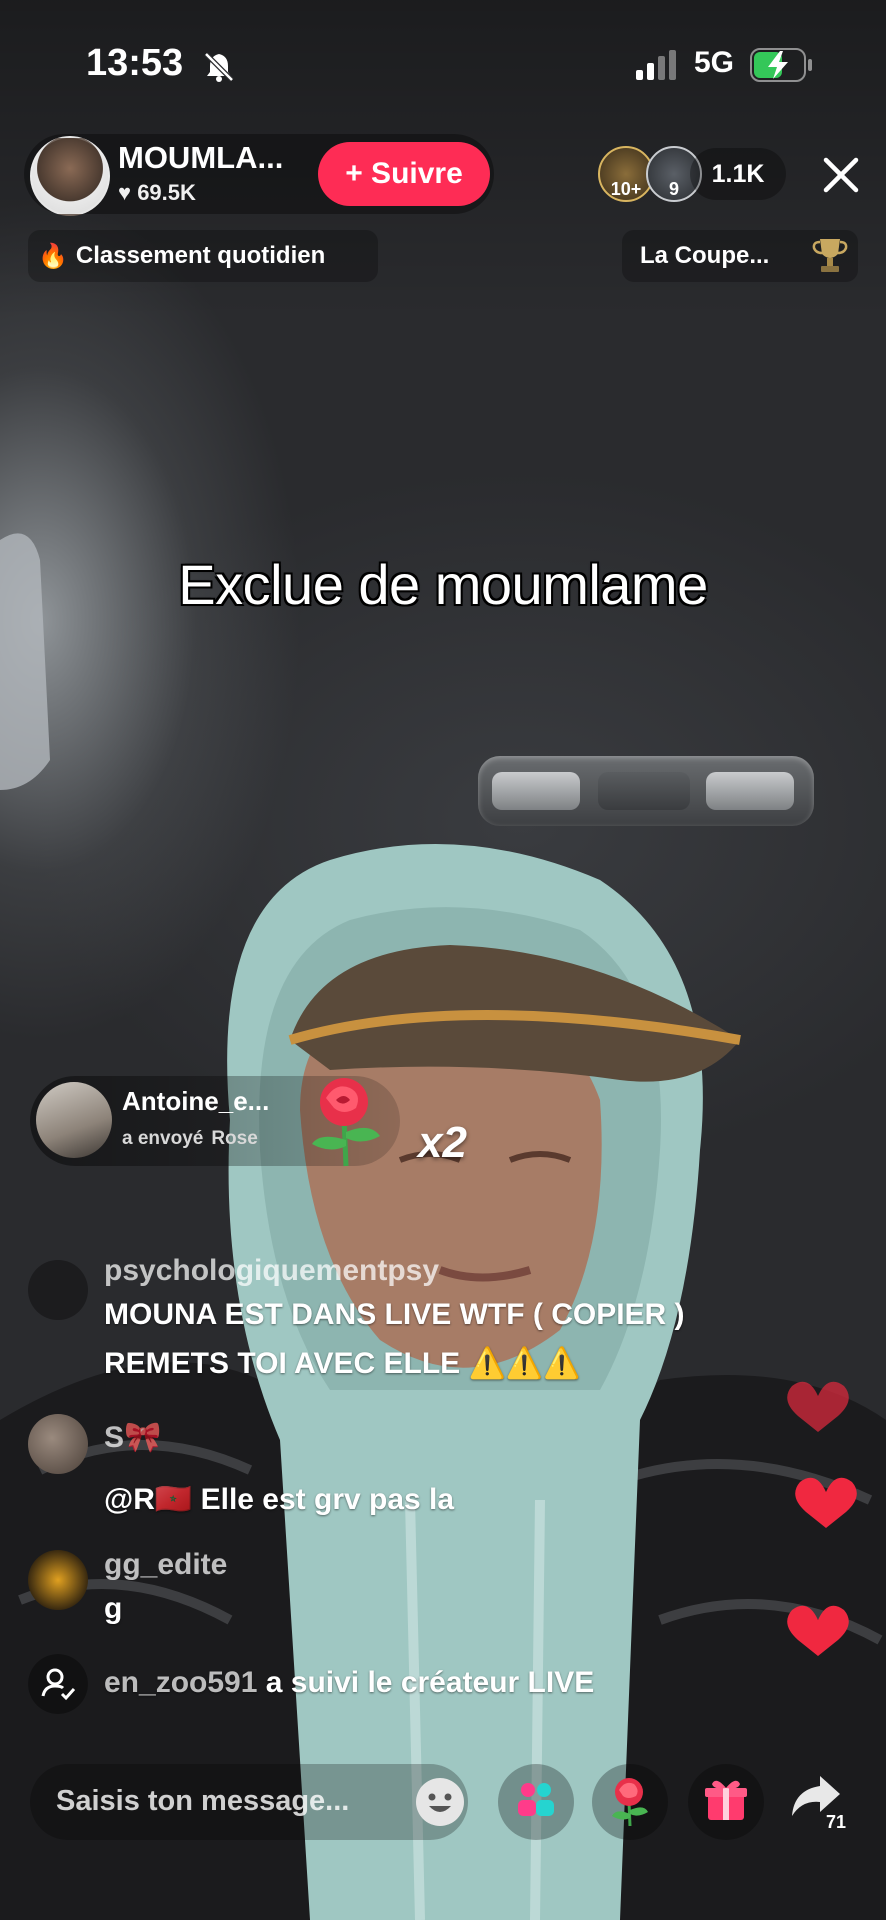 The width and height of the screenshot is (886, 1920). Describe the element at coordinates (342, 1363) in the screenshot. I see `chat-message-1-line2: REMETS TOI AVEC ELLE ⚠️⚠️⚠️` at that location.